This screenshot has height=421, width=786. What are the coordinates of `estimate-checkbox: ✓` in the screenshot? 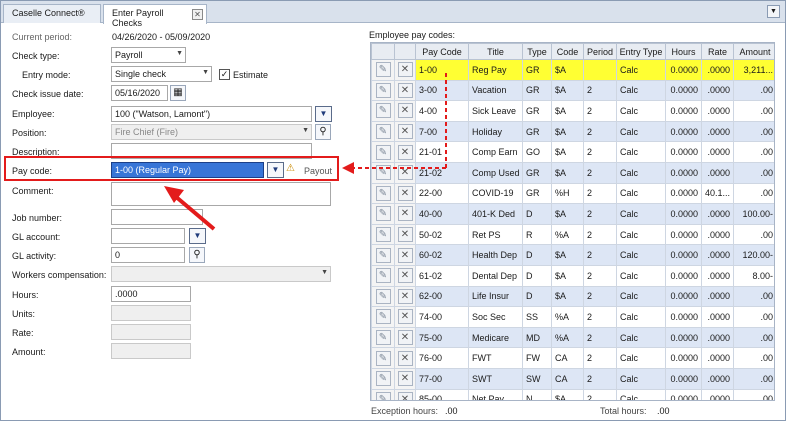 It's located at (224, 74).